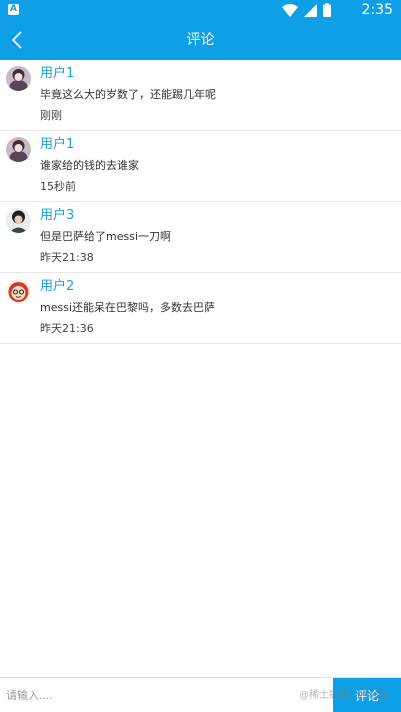  I want to click on comment-content: 但是巴萨给了messi一刀啊, so click(106, 236).